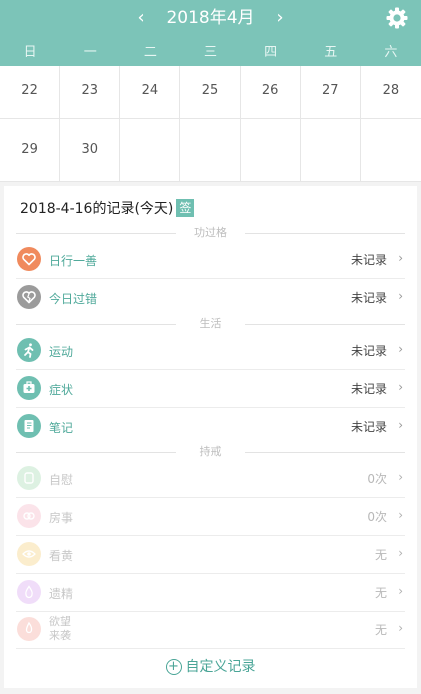 The height and width of the screenshot is (694, 421). I want to click on month-navigation: ‹ 2018年4月 ›, so click(210, 18).